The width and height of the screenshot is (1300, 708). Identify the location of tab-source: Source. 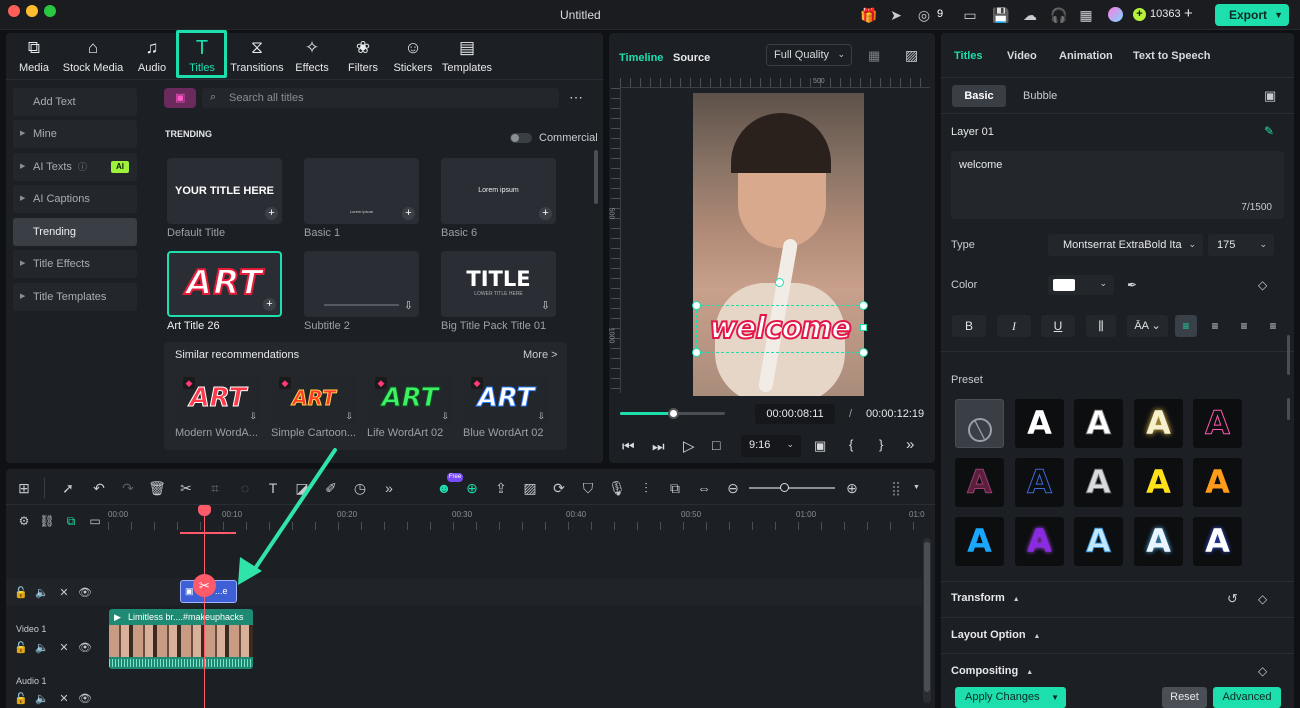
(691, 58).